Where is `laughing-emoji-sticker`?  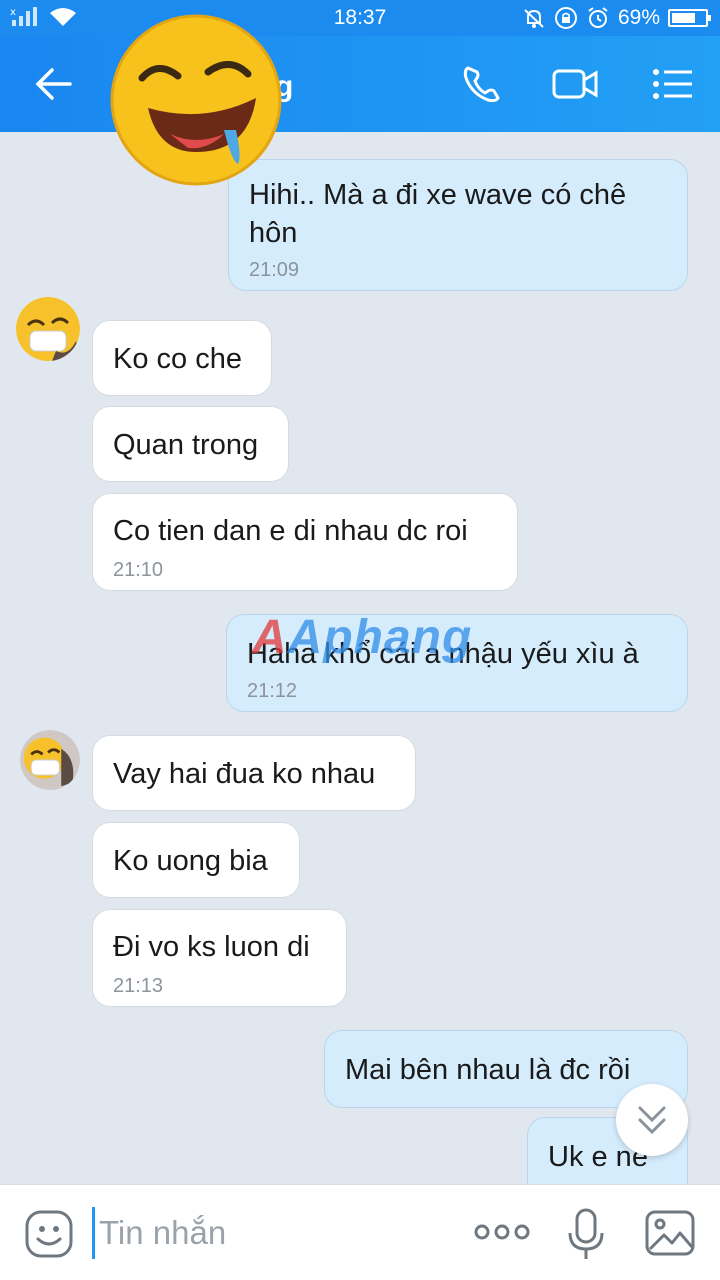
laughing-emoji-sticker is located at coordinates (196, 100).